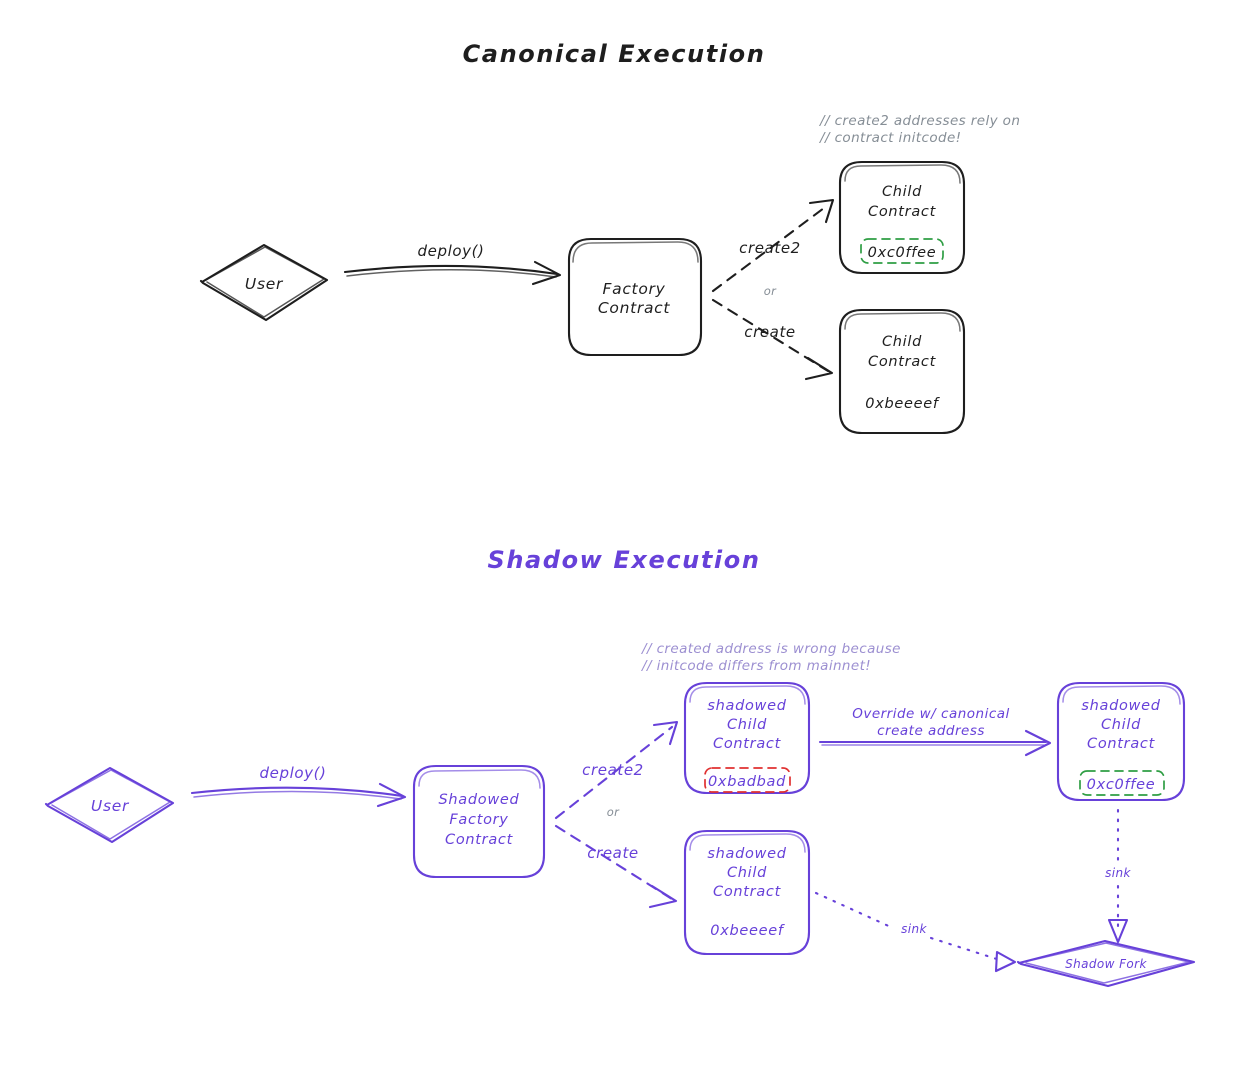  I want to click on shadow-child-create-address: 0xbeeeef, so click(747, 931).